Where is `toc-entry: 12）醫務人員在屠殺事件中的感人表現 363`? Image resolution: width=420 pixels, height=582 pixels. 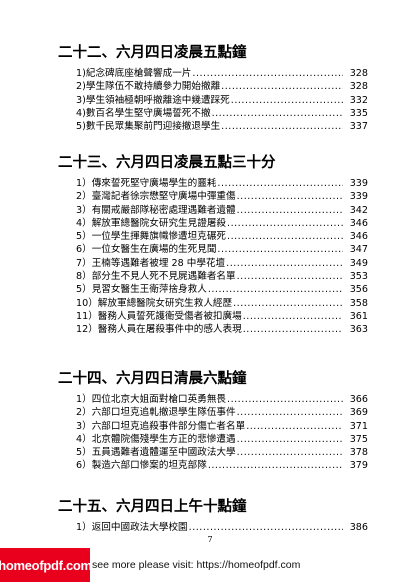 toc-entry: 12）醫務人員在屠殺事件中的感人表現 363 is located at coordinates (213, 329).